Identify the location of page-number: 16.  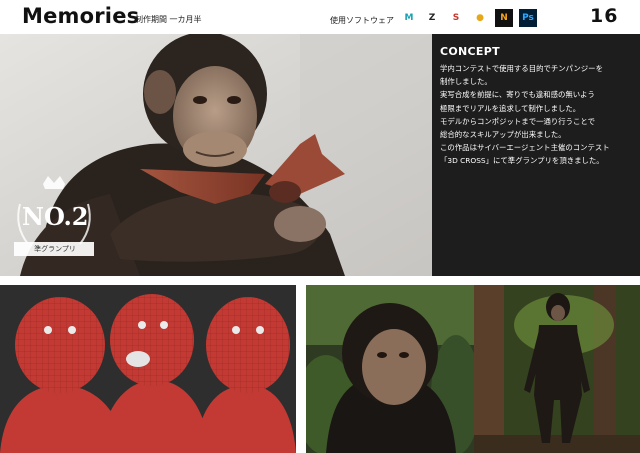
(604, 16).